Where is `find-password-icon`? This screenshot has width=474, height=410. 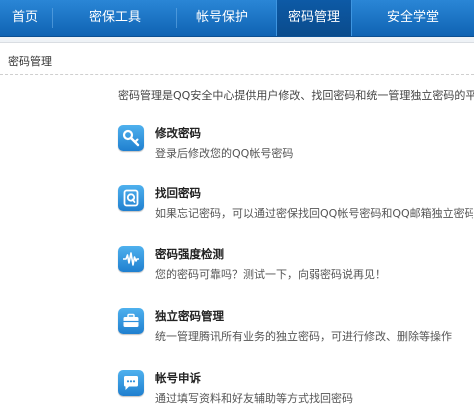
find-password-icon is located at coordinates (131, 198).